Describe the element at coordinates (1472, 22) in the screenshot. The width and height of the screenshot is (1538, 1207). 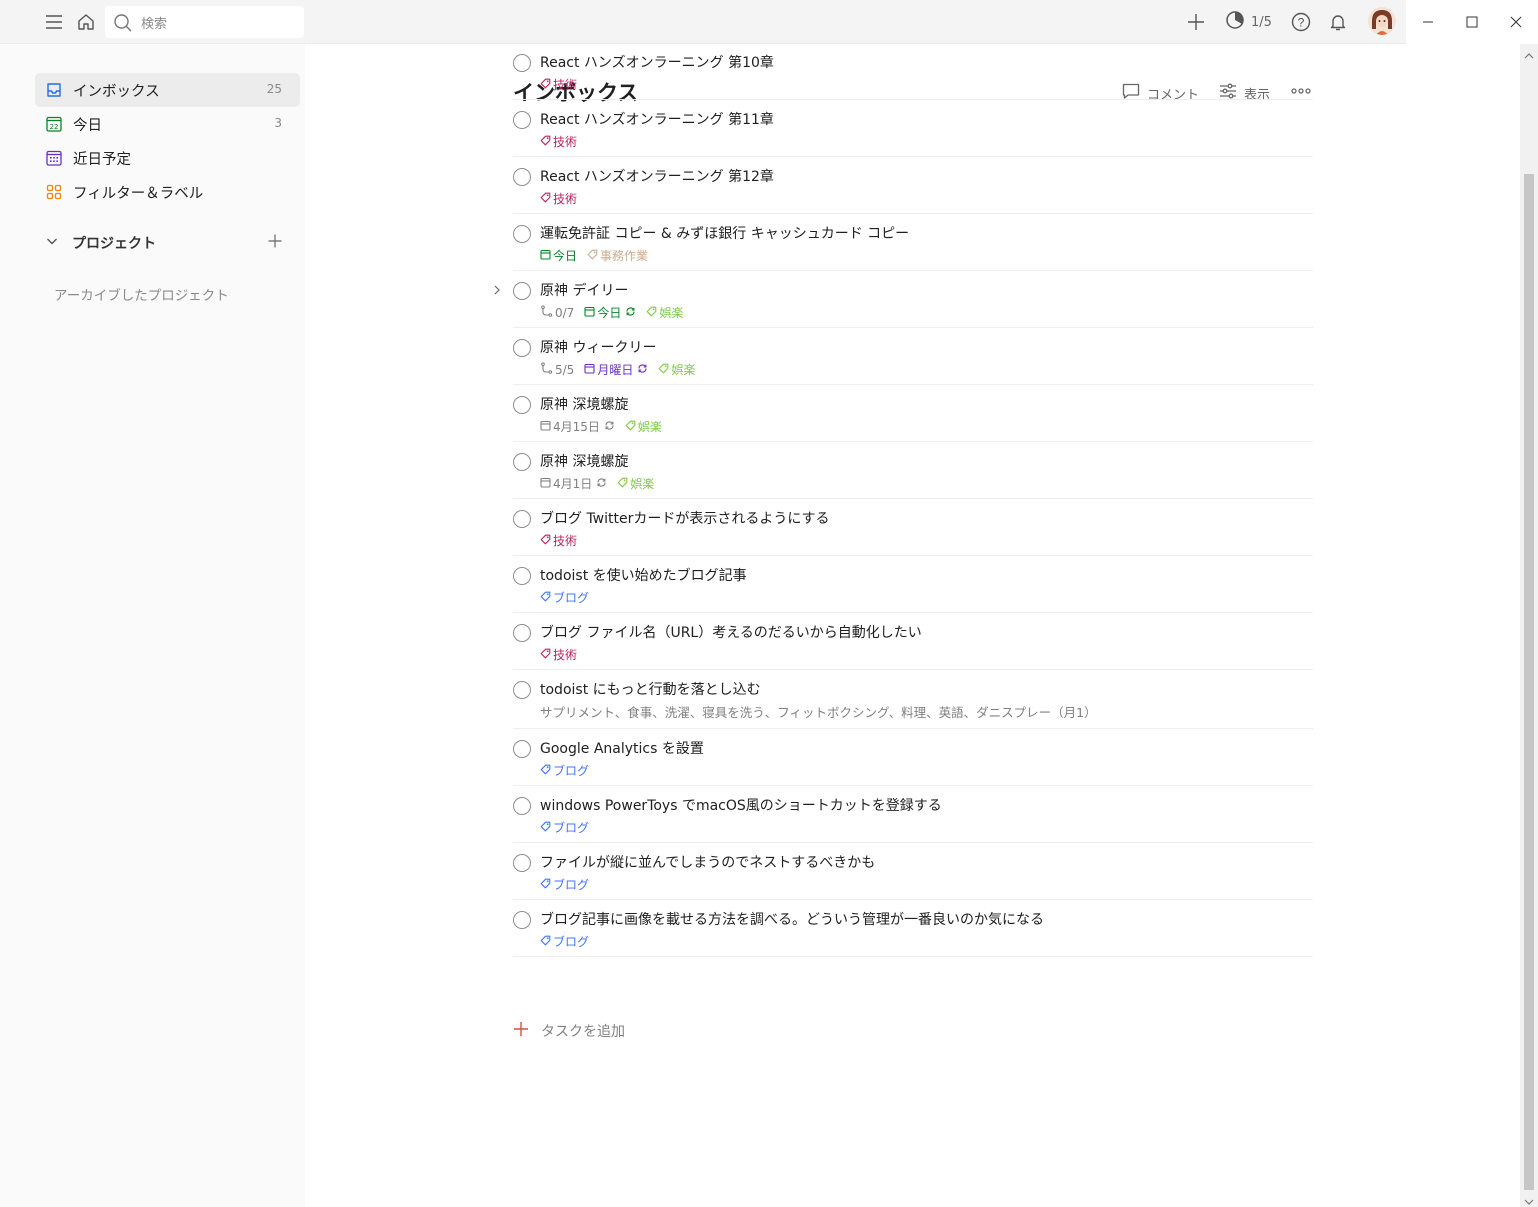
I see `maximize-icon` at that location.